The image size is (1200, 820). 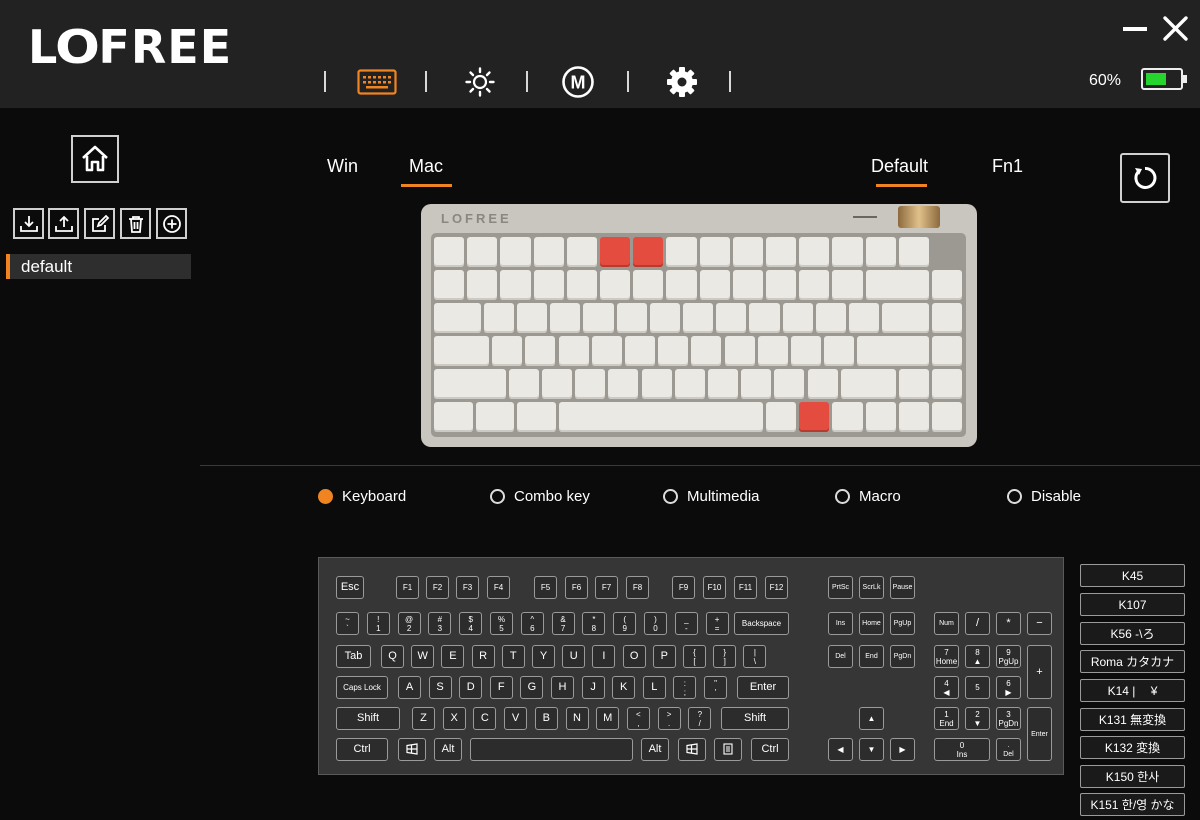 I want to click on key-z-row-0: Z, so click(x=423, y=718).